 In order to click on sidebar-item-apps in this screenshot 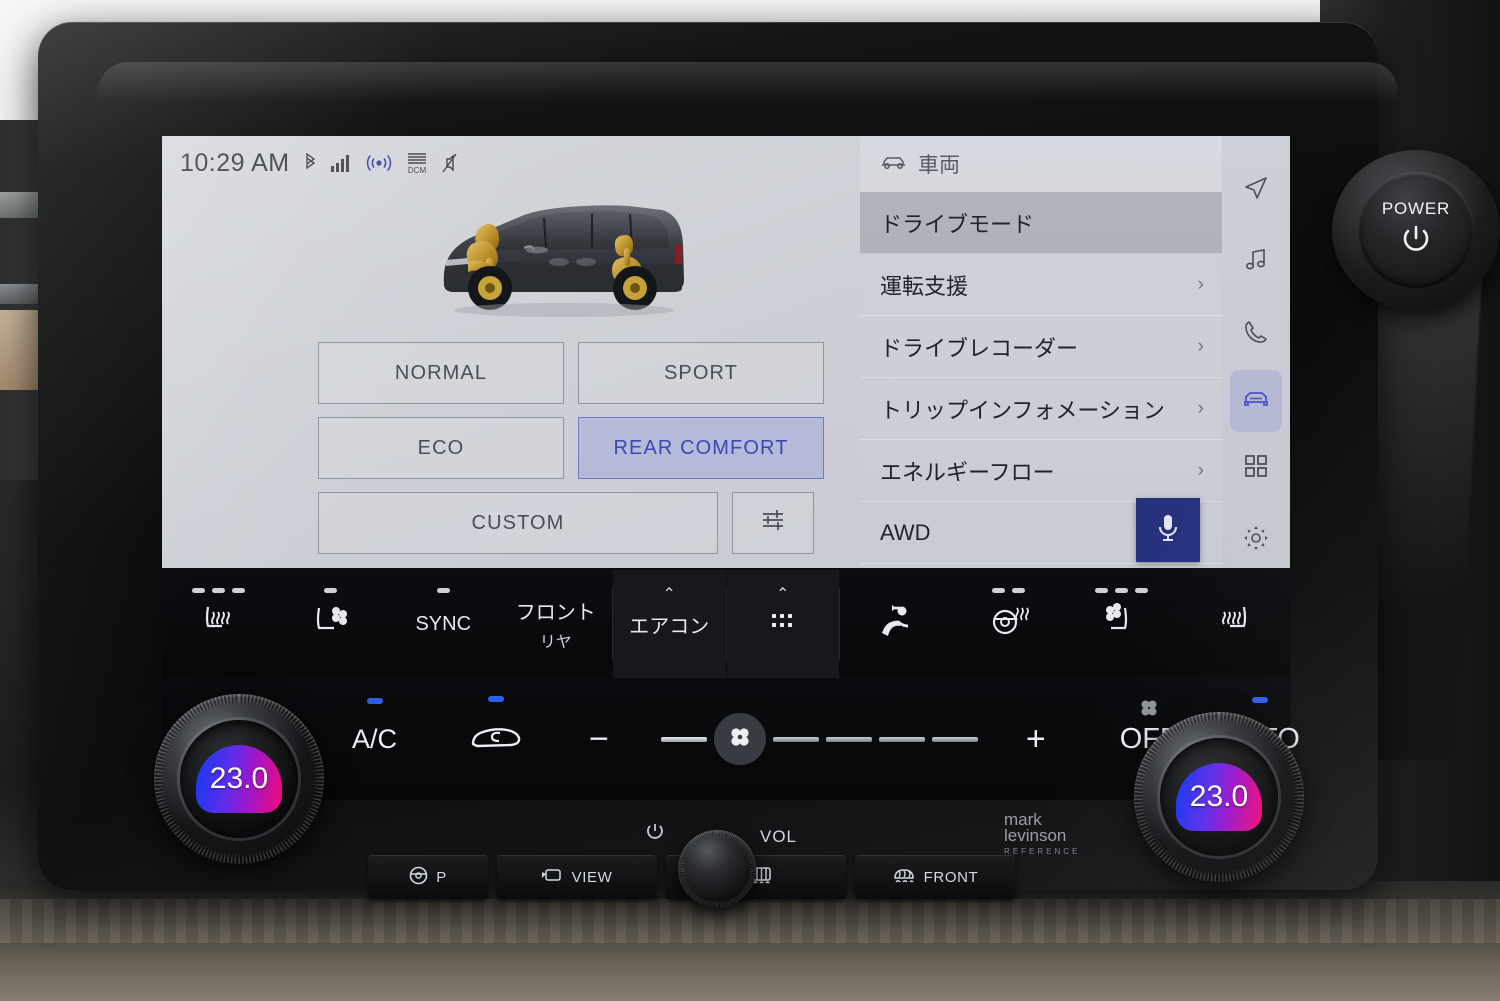, I will do `click(1256, 468)`.